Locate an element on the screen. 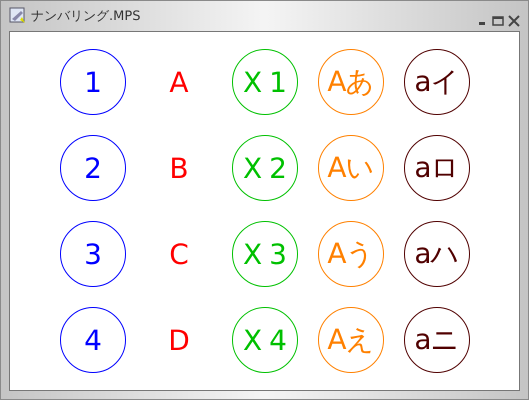  circled-number: 4 is located at coordinates (93, 340).